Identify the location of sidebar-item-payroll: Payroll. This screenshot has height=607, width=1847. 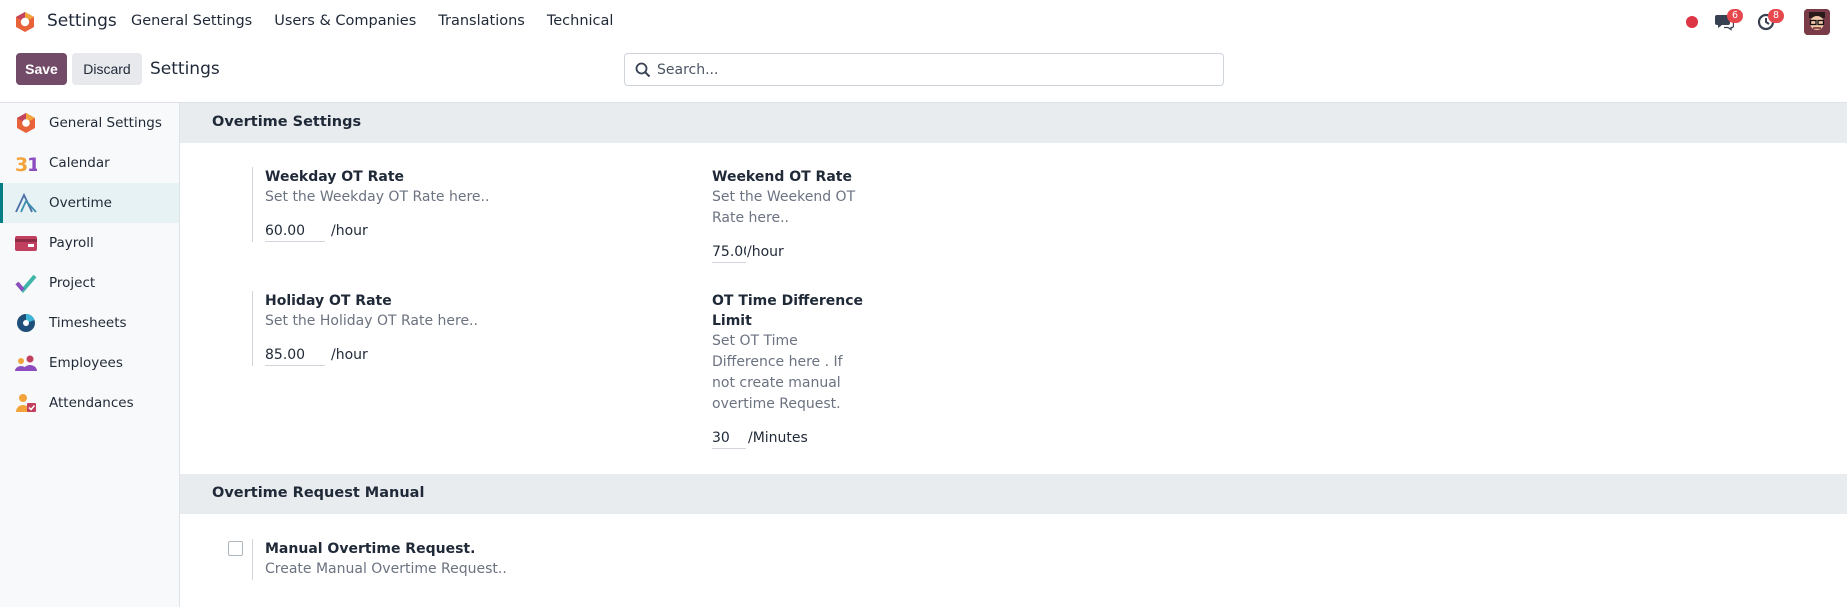
(89, 243).